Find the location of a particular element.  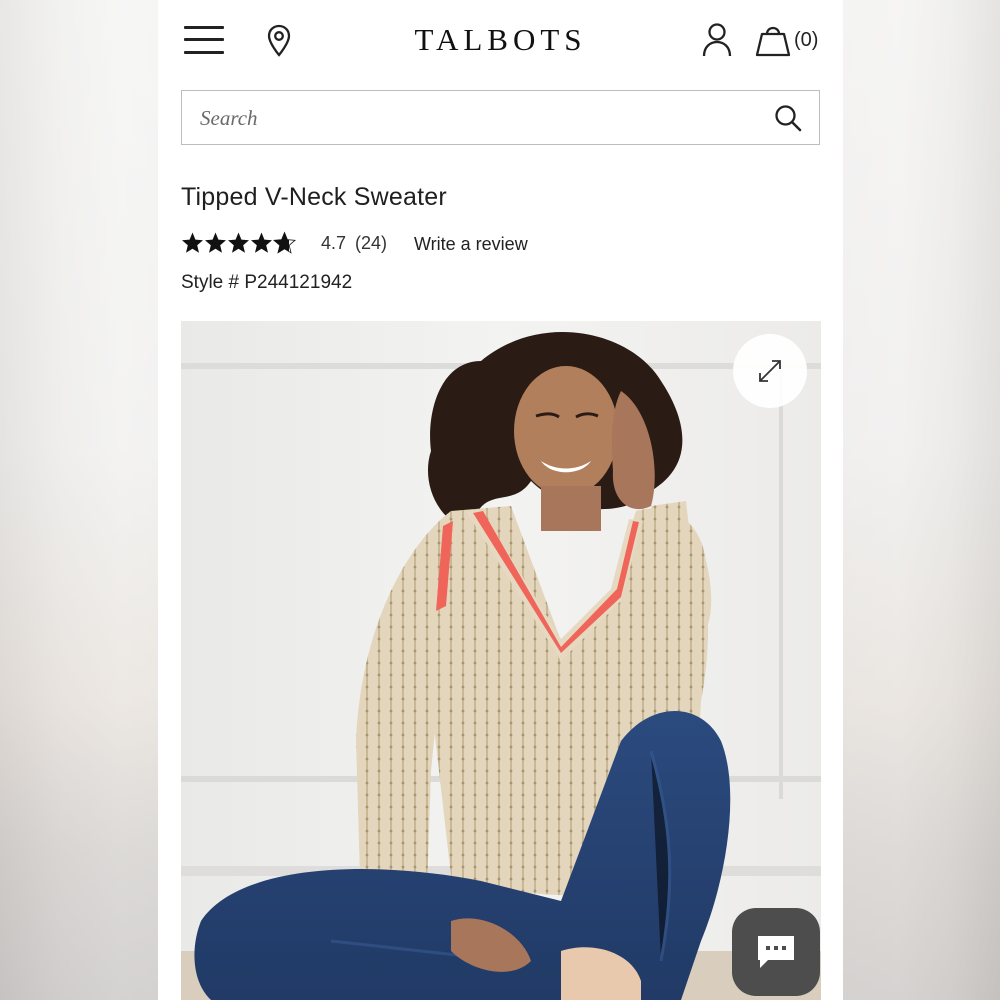

search-bar is located at coordinates (500, 117).